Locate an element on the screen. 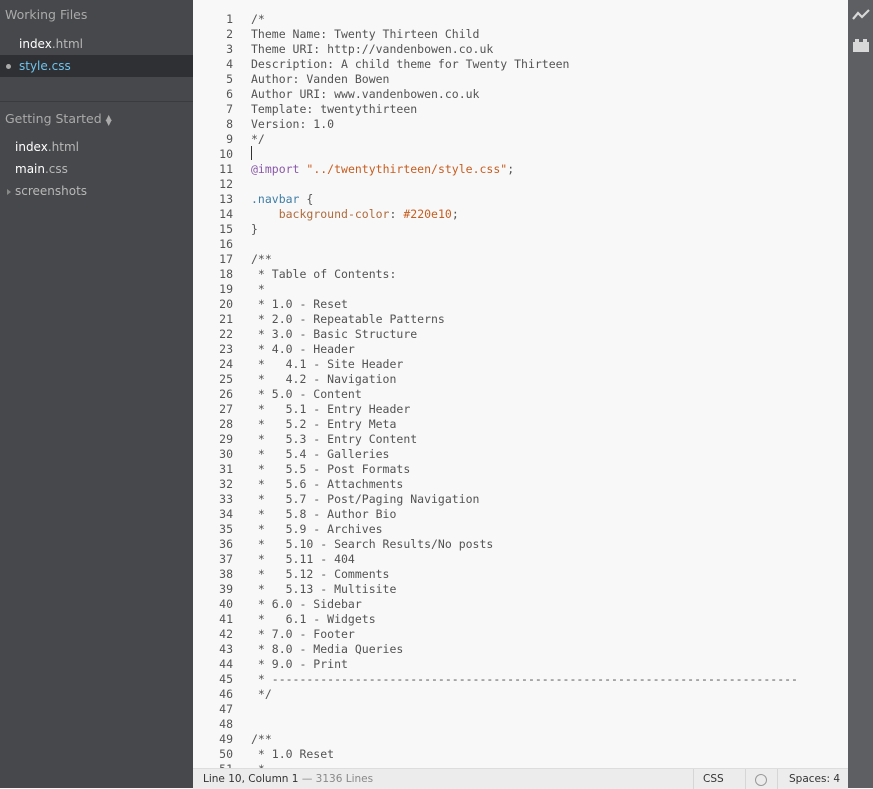 This screenshot has height=789, width=873. code-line: 39 * 5.13 - Multisite is located at coordinates (520, 589).